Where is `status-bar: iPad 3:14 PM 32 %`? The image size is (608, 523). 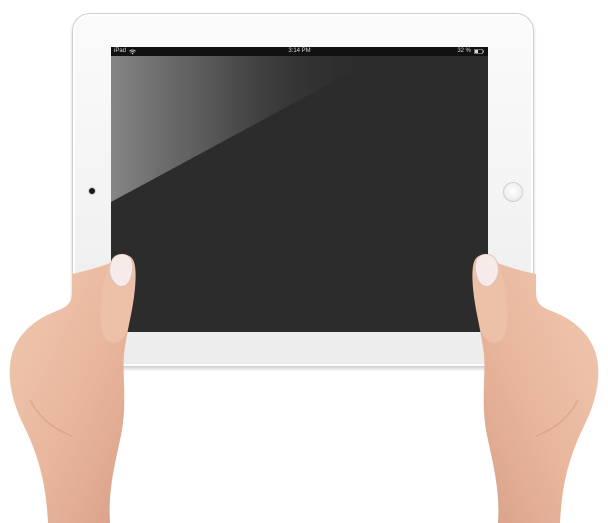
status-bar: iPad 3:14 PM 32 % is located at coordinates (299, 51).